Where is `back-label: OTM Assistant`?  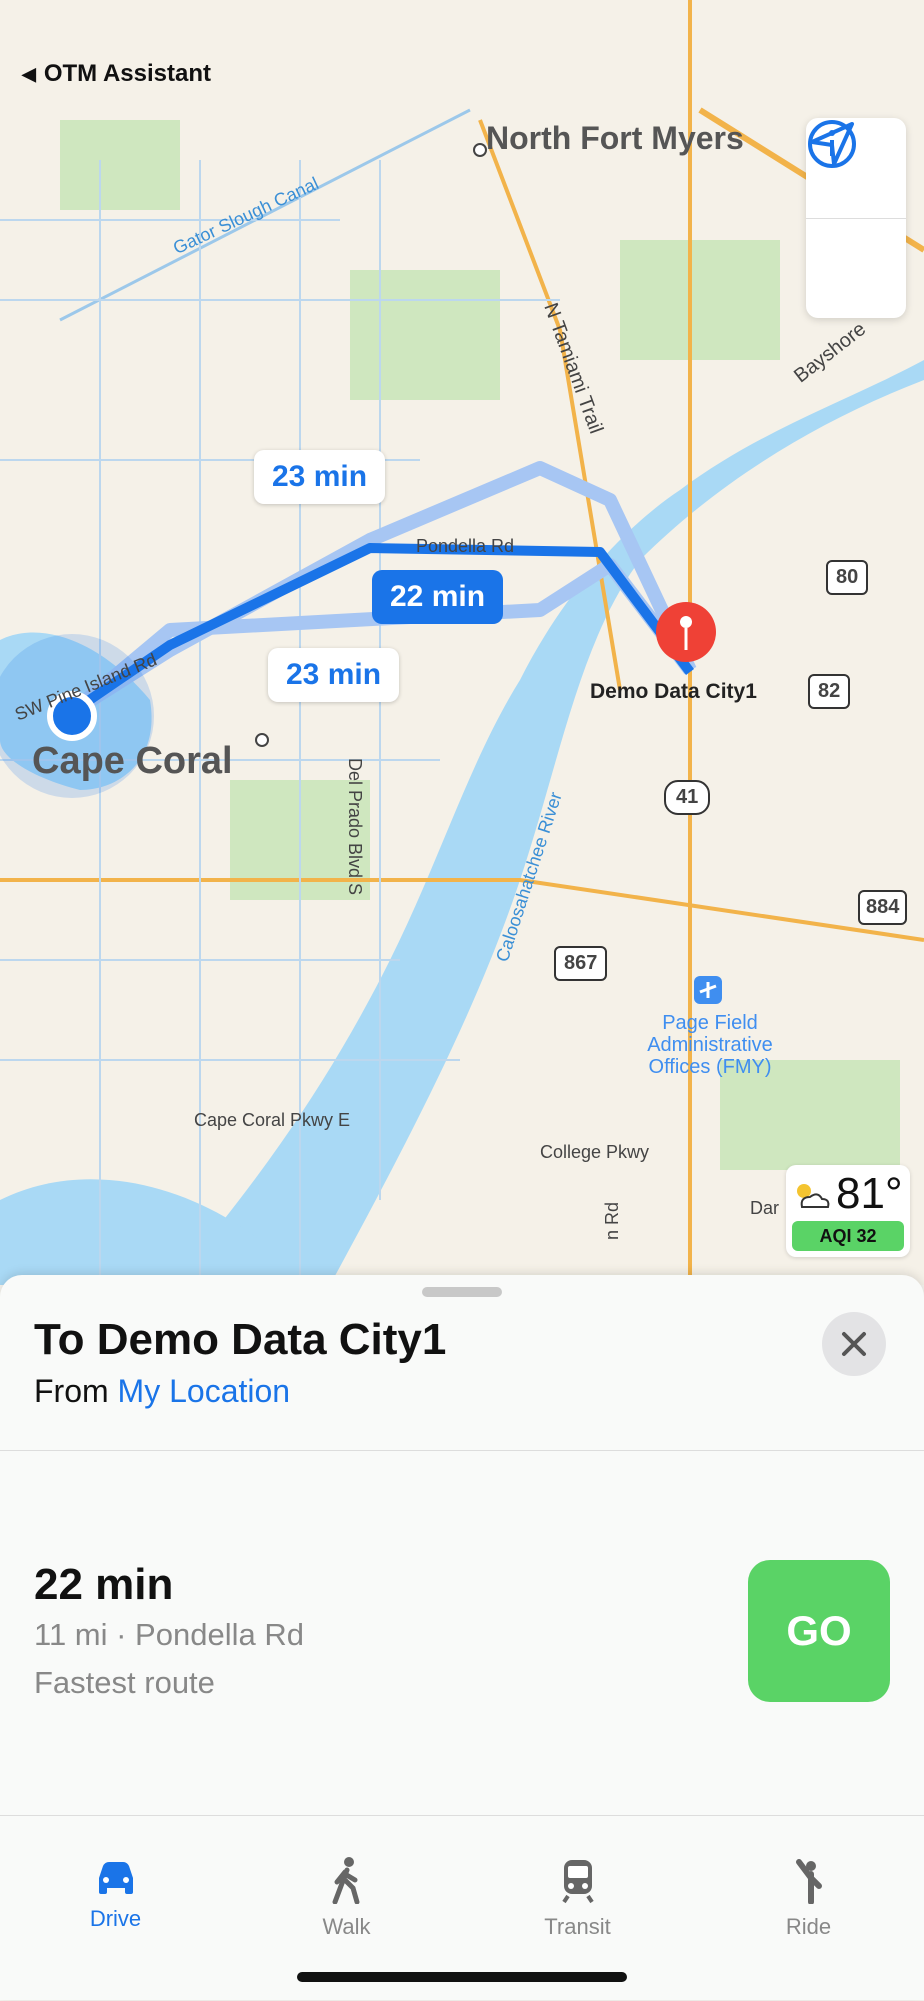
back-label: OTM Assistant is located at coordinates (127, 73).